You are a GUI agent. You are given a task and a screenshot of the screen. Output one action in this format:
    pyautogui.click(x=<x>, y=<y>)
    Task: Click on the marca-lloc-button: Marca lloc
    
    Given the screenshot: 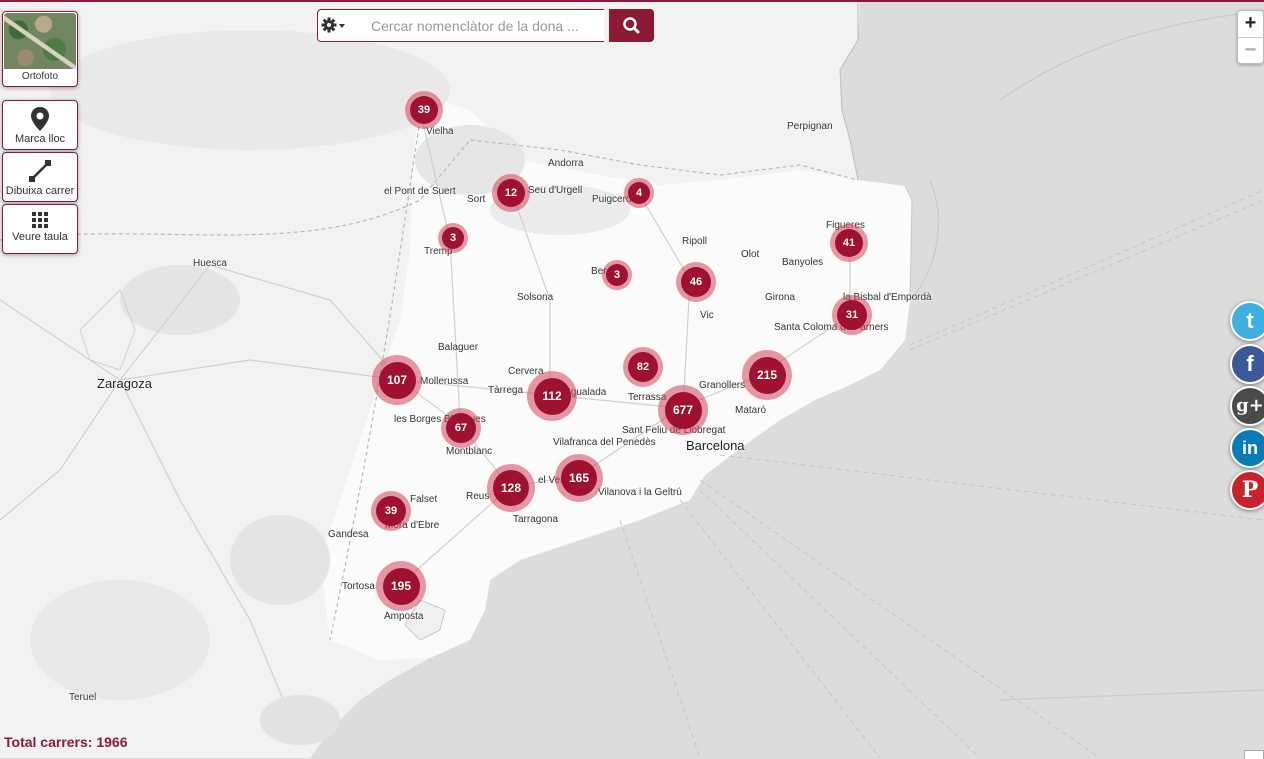 What is the action you would take?
    pyautogui.click(x=40, y=125)
    